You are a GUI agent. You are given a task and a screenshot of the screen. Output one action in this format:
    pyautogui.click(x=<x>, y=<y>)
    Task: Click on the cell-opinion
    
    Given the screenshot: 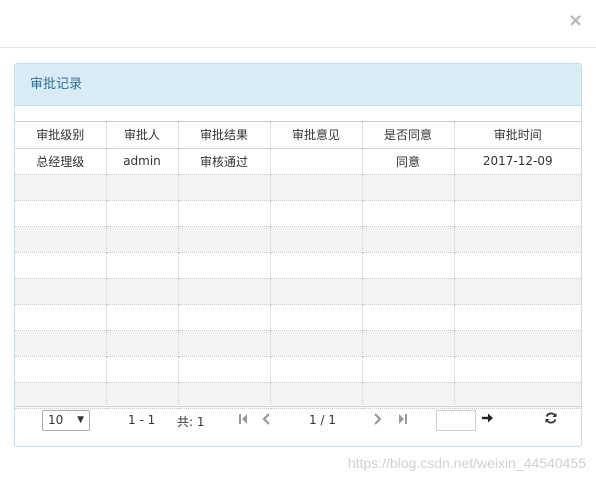 What is the action you would take?
    pyautogui.click(x=316, y=161)
    